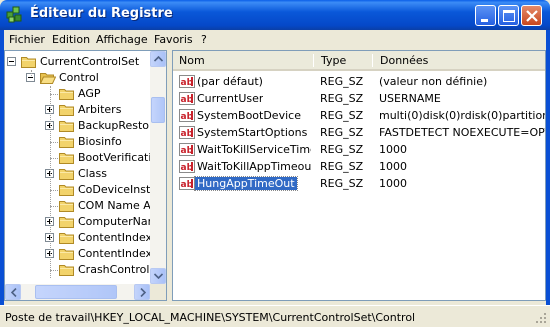 The width and height of the screenshot is (550, 327). What do you see at coordinates (548, 178) in the screenshot?
I see `window-border-right` at bounding box center [548, 178].